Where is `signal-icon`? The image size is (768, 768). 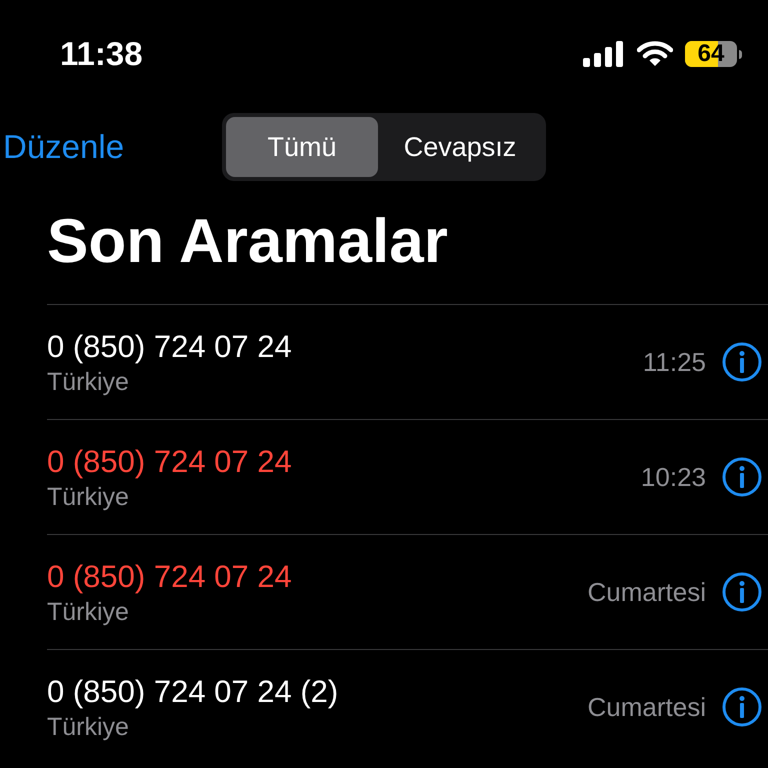 signal-icon is located at coordinates (604, 54).